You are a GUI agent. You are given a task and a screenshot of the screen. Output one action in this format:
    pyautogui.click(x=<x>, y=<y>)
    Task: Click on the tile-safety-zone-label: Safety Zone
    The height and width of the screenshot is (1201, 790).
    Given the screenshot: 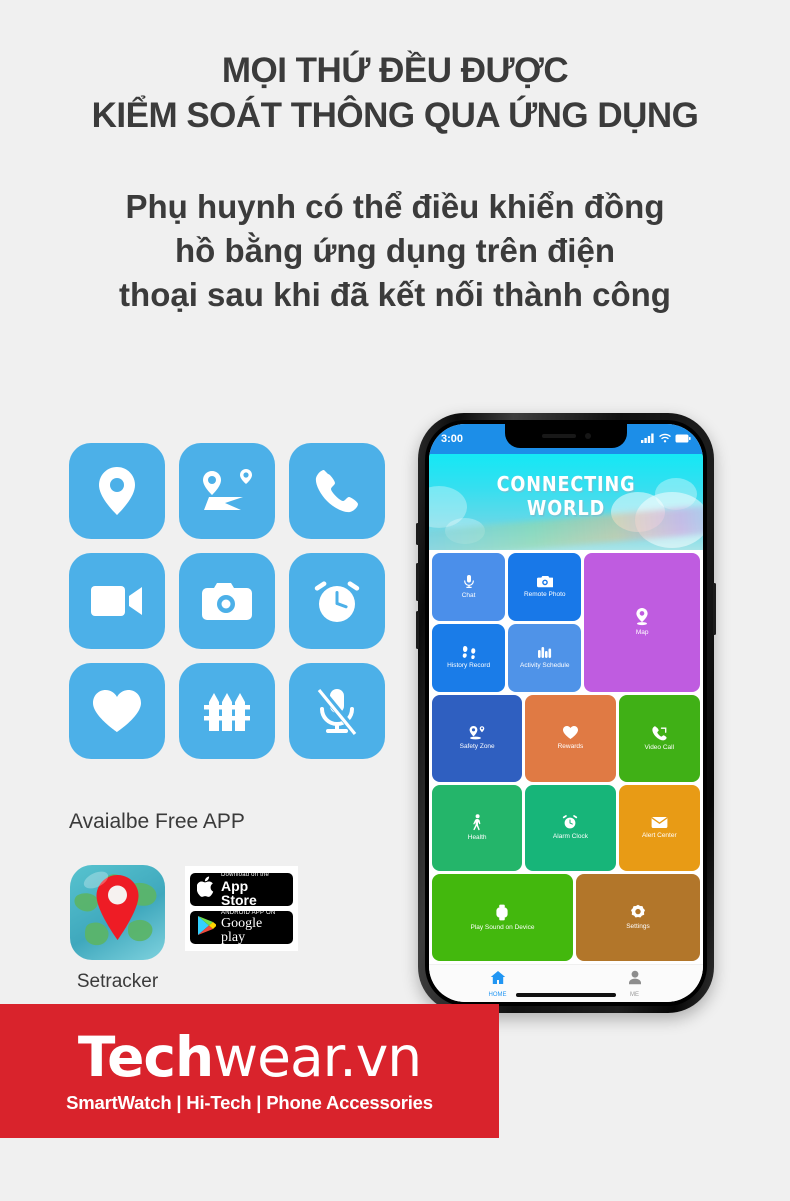 What is the action you would take?
    pyautogui.click(x=477, y=747)
    